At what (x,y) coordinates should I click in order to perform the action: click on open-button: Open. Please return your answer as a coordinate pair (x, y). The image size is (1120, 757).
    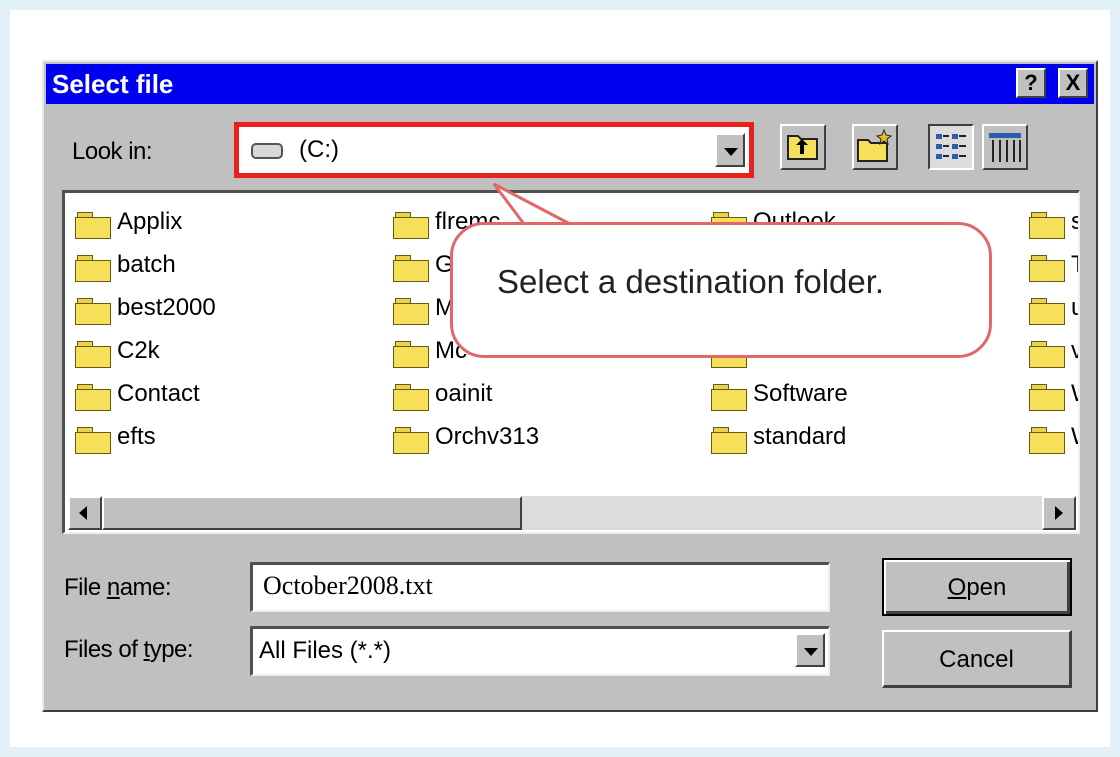
    Looking at the image, I should click on (977, 587).